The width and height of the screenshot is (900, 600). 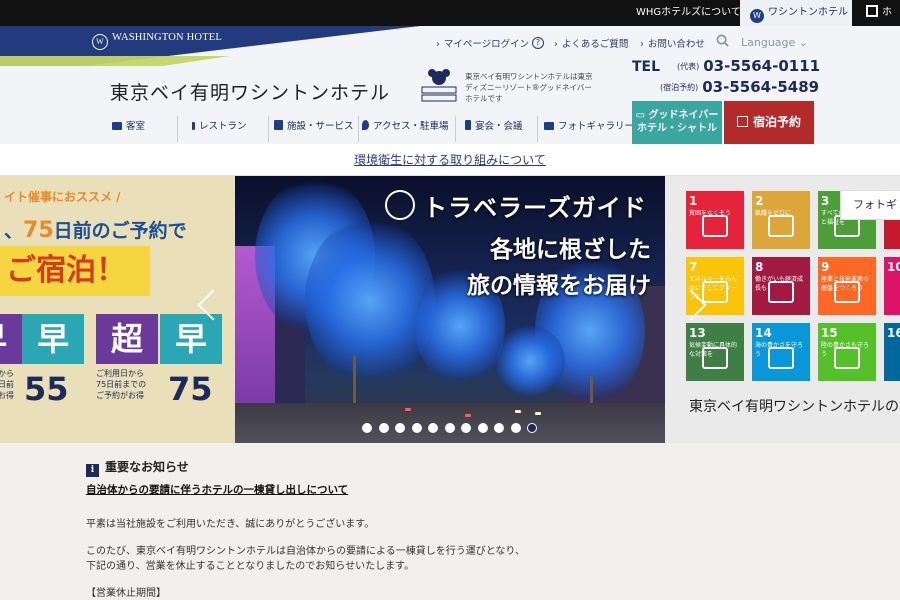 I want to click on cutlery-icon, so click(x=193, y=126).